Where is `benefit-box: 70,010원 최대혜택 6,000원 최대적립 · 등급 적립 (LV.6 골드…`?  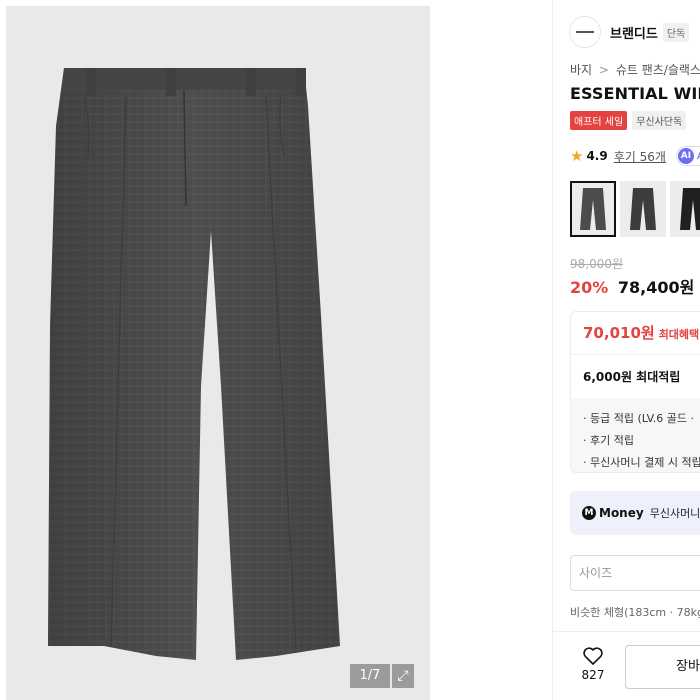
benefit-box: 70,010원 최대혜택 6,000원 최대적립 · 등급 적립 (LV.6 골드… is located at coordinates (635, 392).